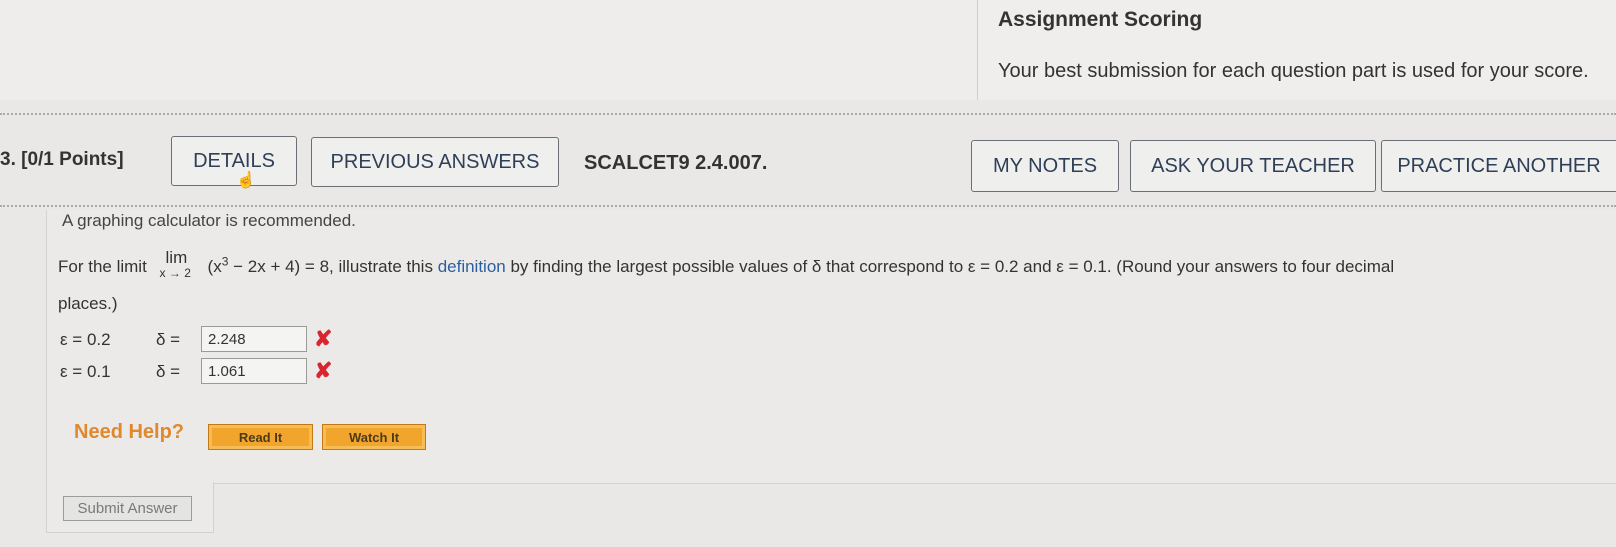 This screenshot has width=1616, height=547. What do you see at coordinates (214, 266) in the screenshot?
I see `limit-expression-a: (x` at bounding box center [214, 266].